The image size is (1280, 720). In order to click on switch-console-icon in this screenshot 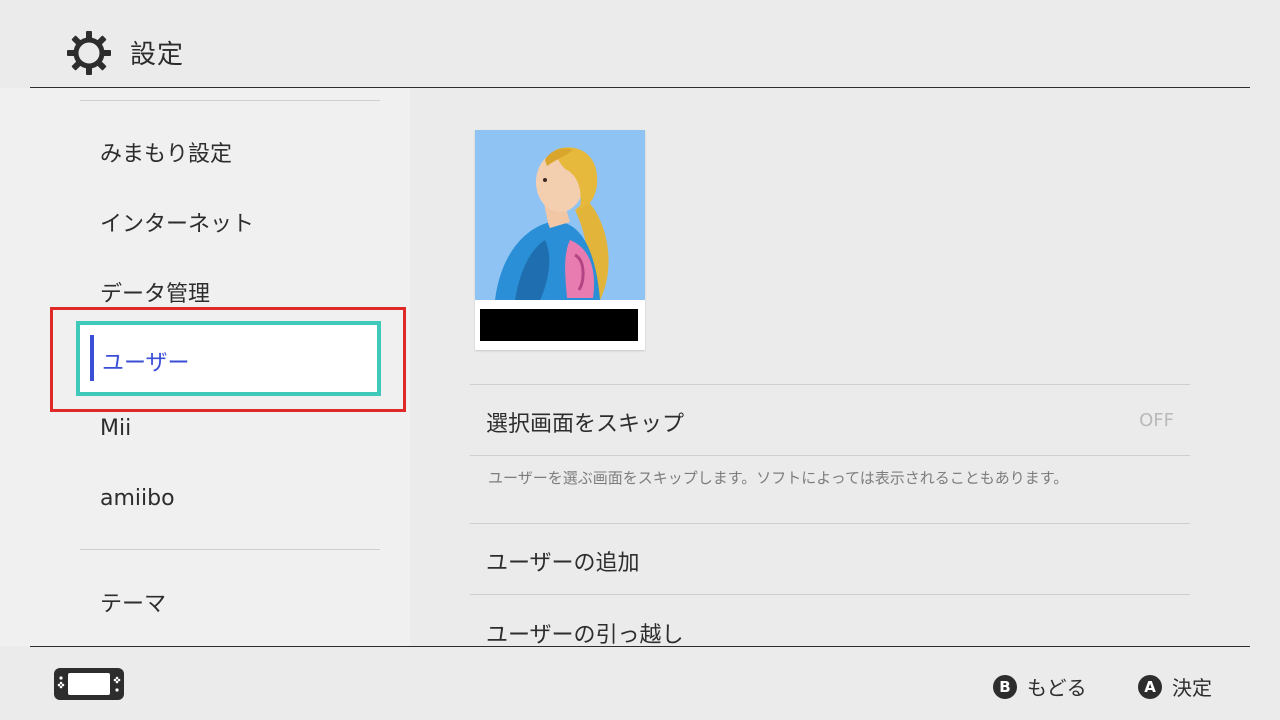, I will do `click(89, 684)`.